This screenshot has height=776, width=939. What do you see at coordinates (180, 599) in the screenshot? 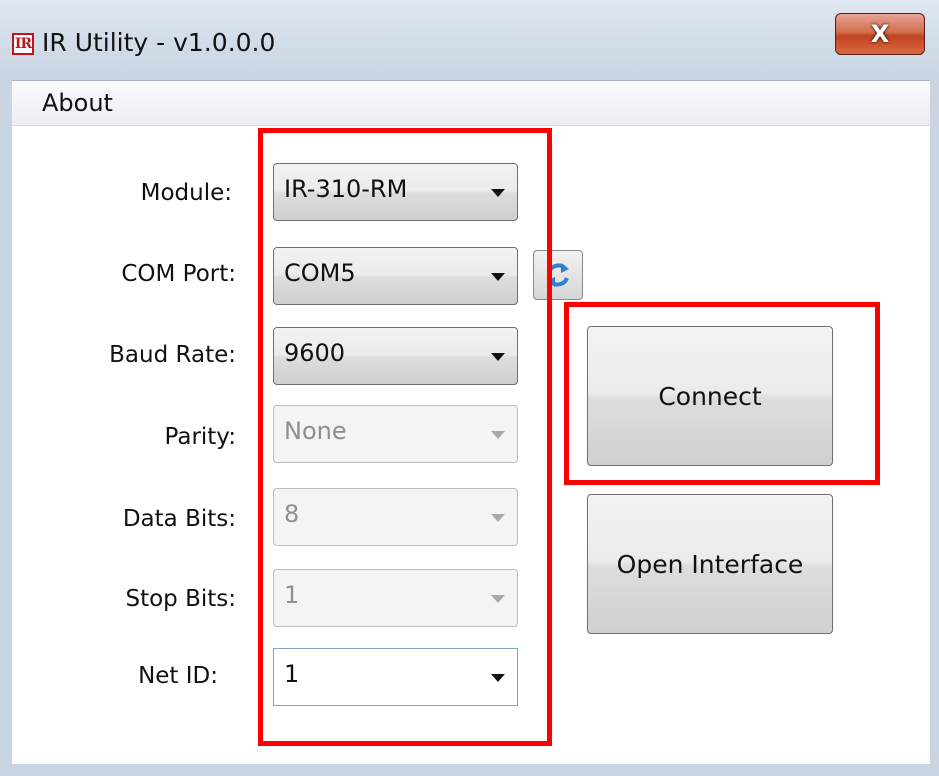
I see `stop-bits-label: Stop Bits:` at bounding box center [180, 599].